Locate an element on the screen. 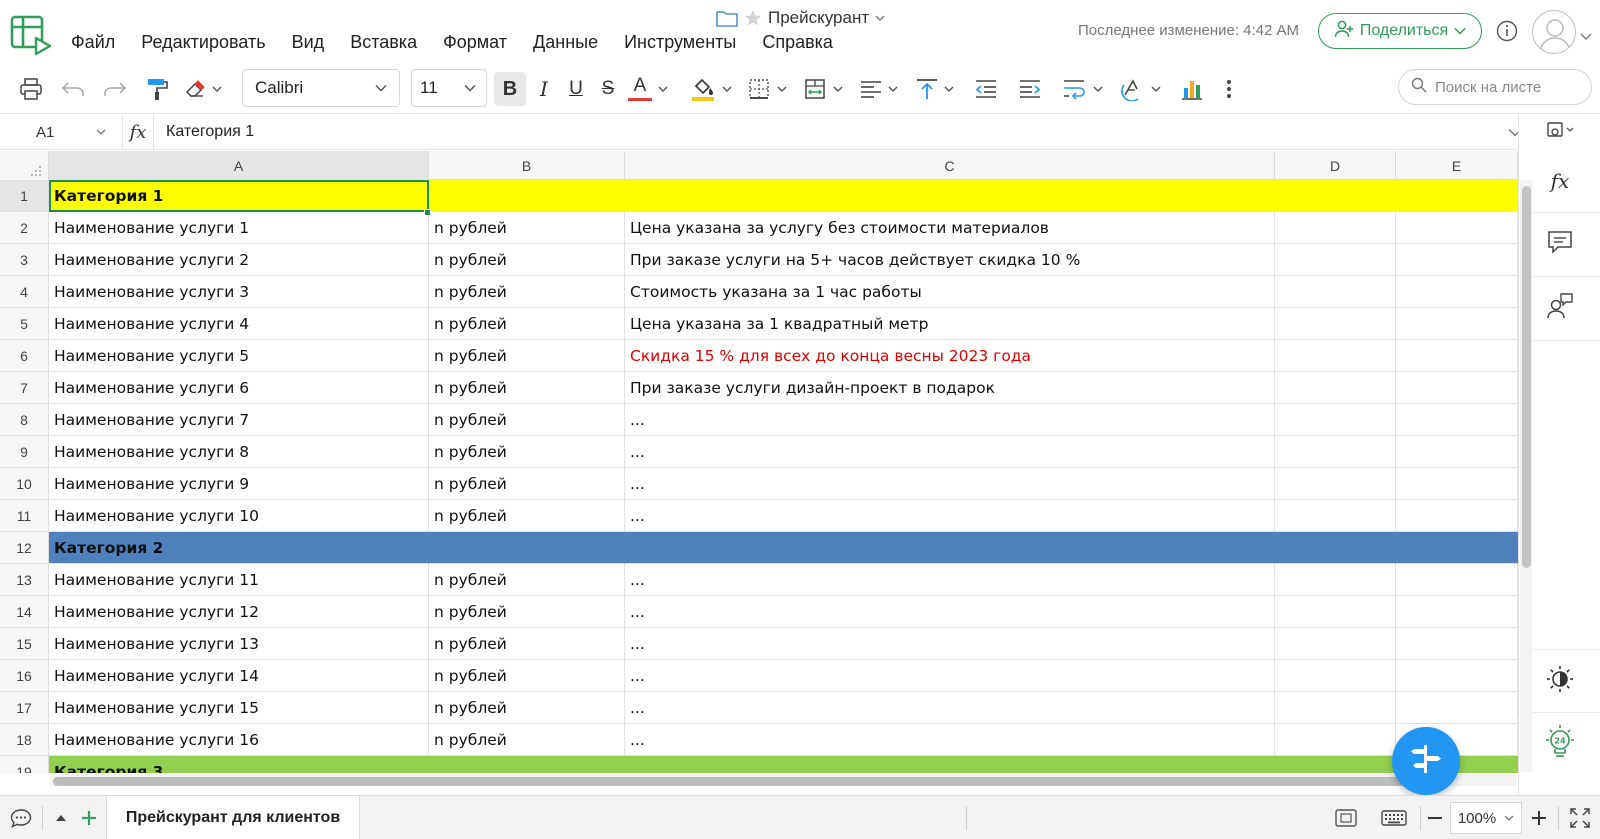 This screenshot has width=1600, height=839. text-wrap-button is located at coordinates (1083, 89).